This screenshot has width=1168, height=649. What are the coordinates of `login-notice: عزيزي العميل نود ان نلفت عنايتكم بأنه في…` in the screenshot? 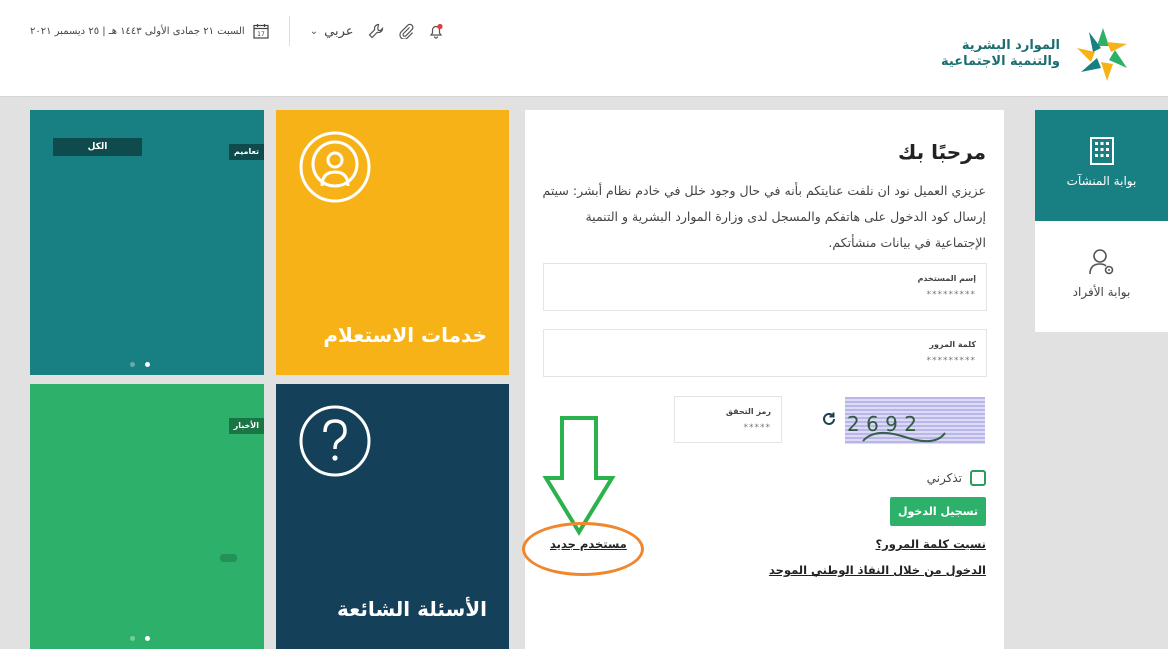 It's located at (764, 216).